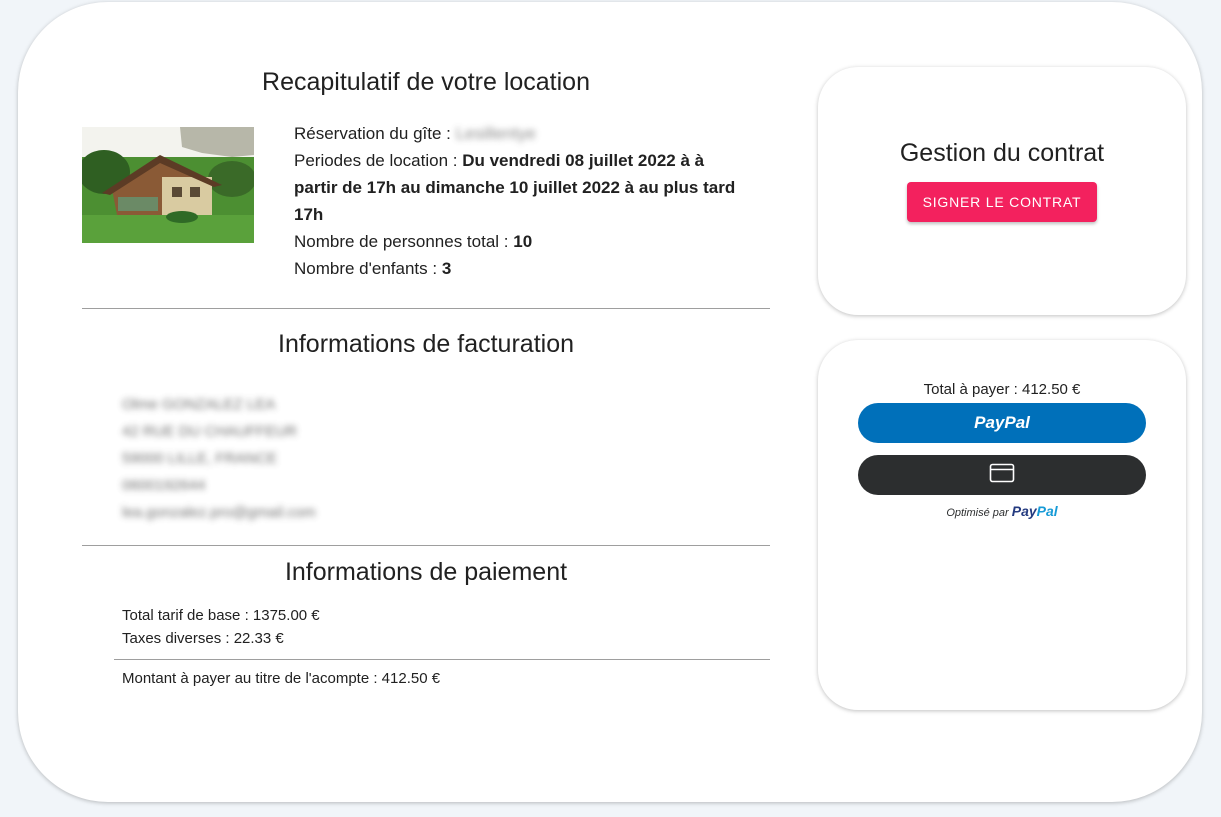  What do you see at coordinates (523, 241) in the screenshot?
I see `people-value: 10` at bounding box center [523, 241].